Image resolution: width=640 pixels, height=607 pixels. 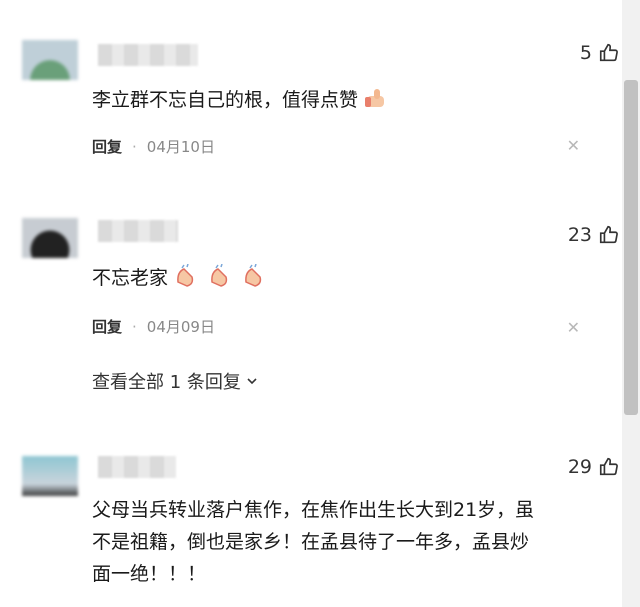 What do you see at coordinates (585, 53) in the screenshot?
I see `like-count: 5` at bounding box center [585, 53].